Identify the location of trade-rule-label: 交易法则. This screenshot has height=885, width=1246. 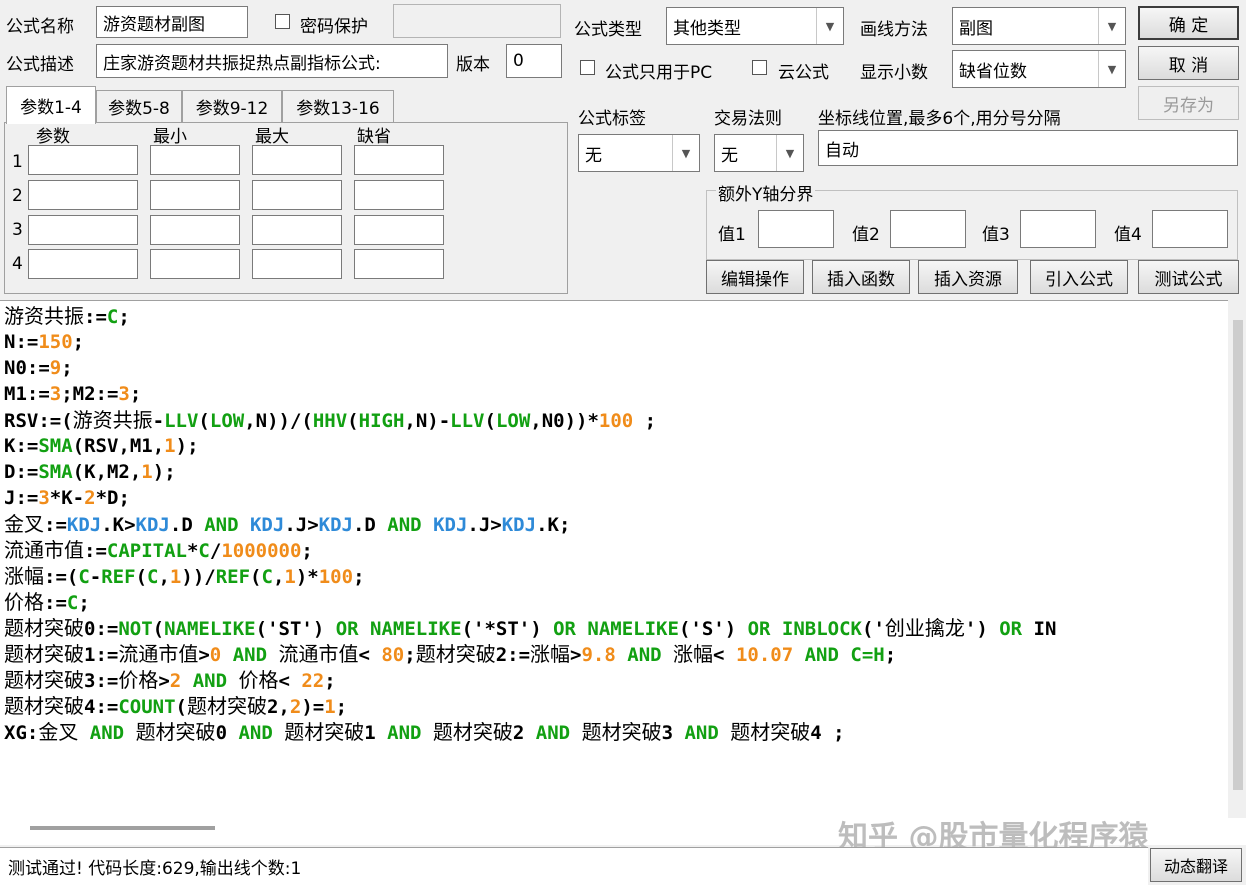
(748, 119).